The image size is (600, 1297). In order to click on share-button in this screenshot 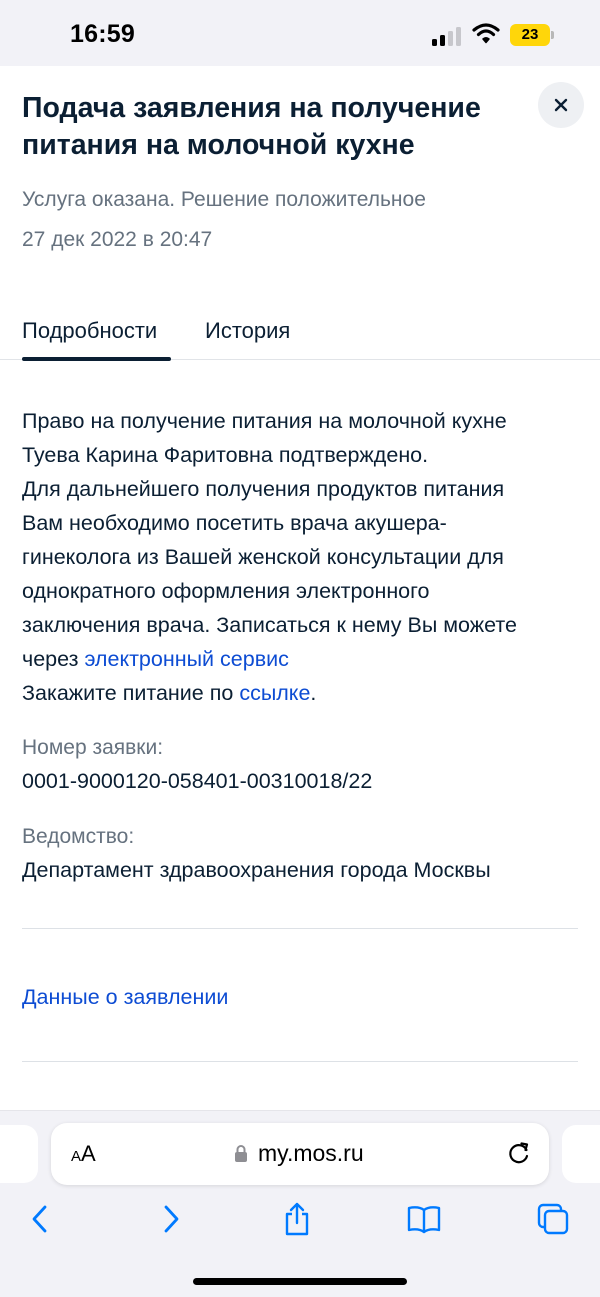, I will do `click(297, 1219)`.